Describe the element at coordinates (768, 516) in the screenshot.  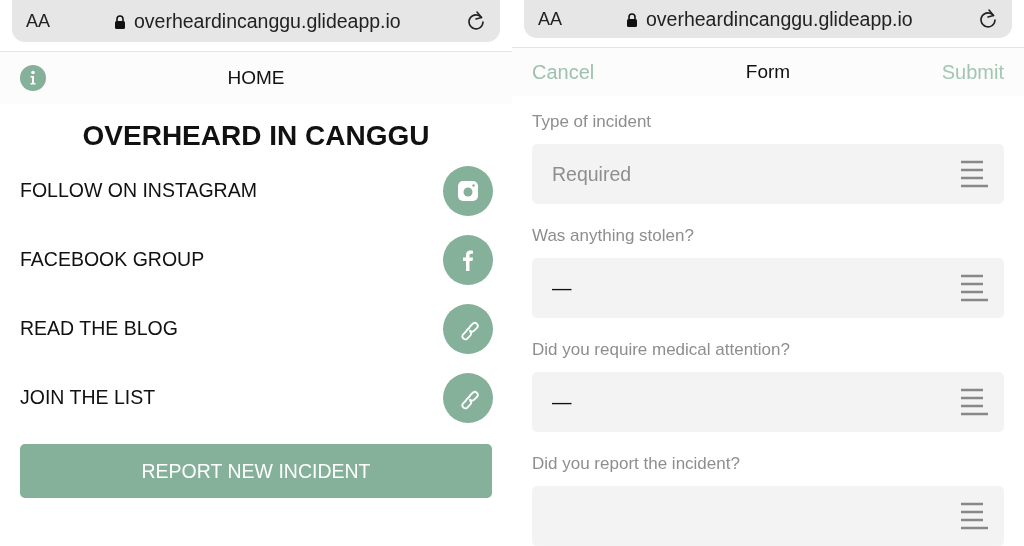
I see `select-field` at that location.